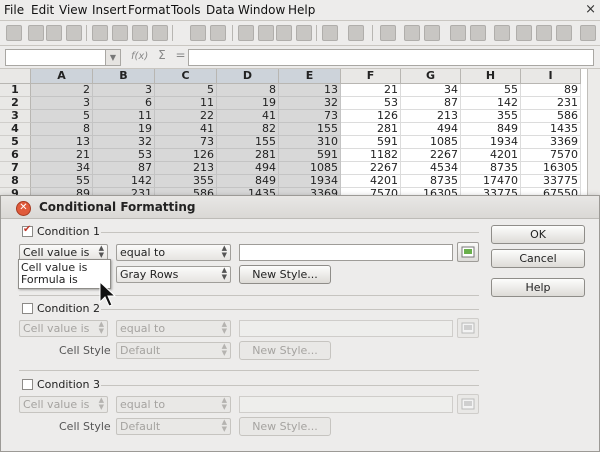 This screenshot has height=452, width=600. Describe the element at coordinates (173, 274) in the screenshot. I see `condition-1-style-select: Gray Rows ▲ ▼` at that location.